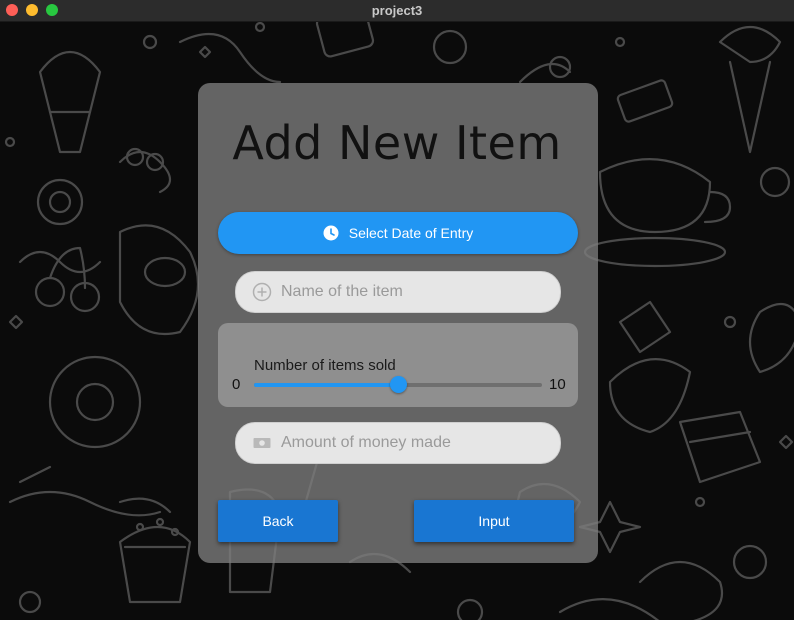 The height and width of the screenshot is (620, 794). I want to click on item-name-placeholder: Name of the item, so click(342, 291).